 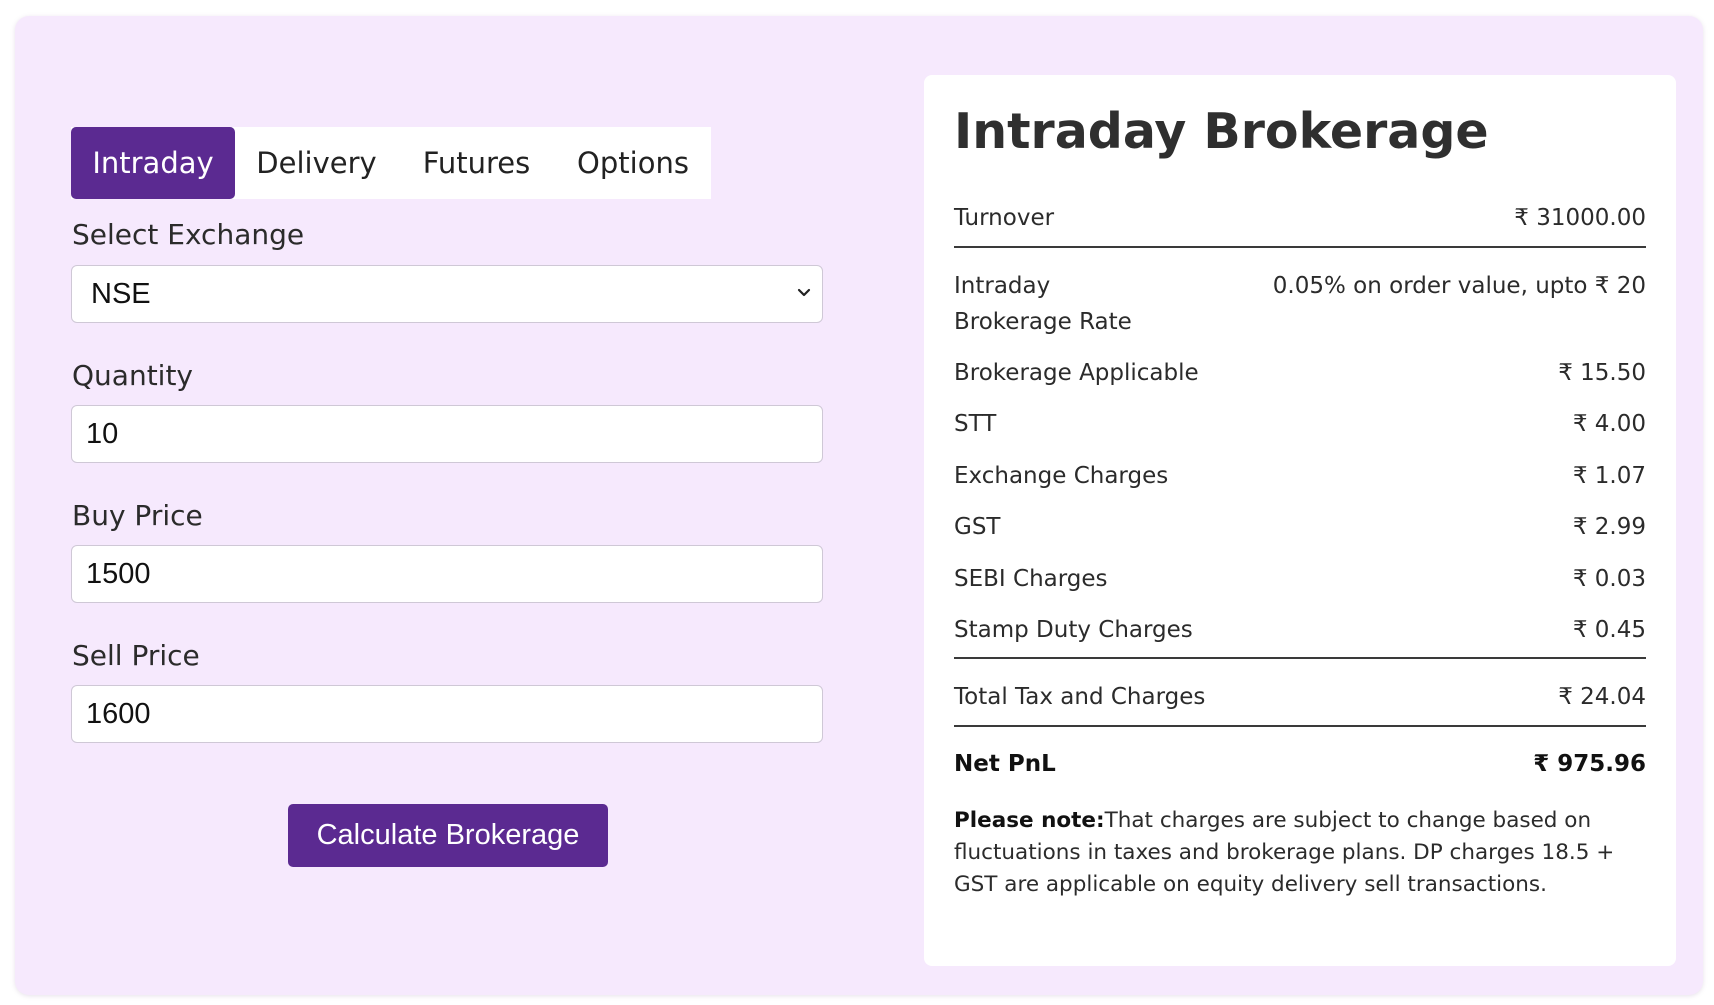 What do you see at coordinates (975, 424) in the screenshot?
I see `stt-label: STT` at bounding box center [975, 424].